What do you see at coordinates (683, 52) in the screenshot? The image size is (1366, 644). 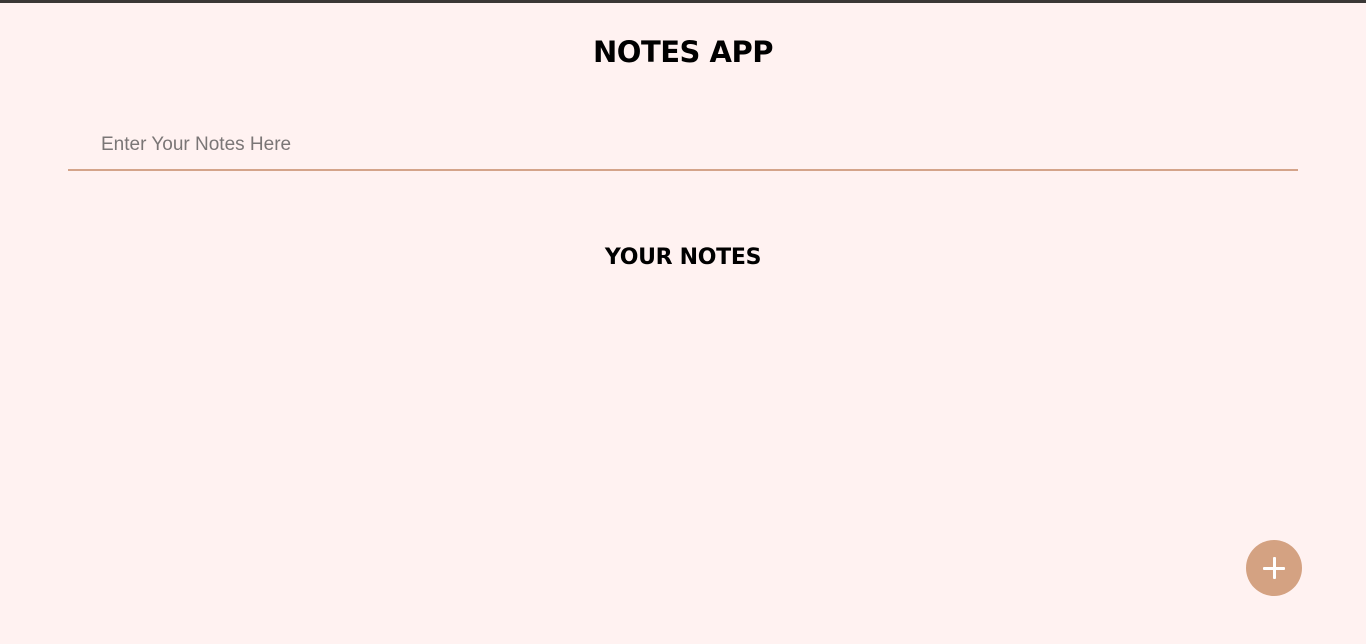 I see `app-title: NOTES APP` at bounding box center [683, 52].